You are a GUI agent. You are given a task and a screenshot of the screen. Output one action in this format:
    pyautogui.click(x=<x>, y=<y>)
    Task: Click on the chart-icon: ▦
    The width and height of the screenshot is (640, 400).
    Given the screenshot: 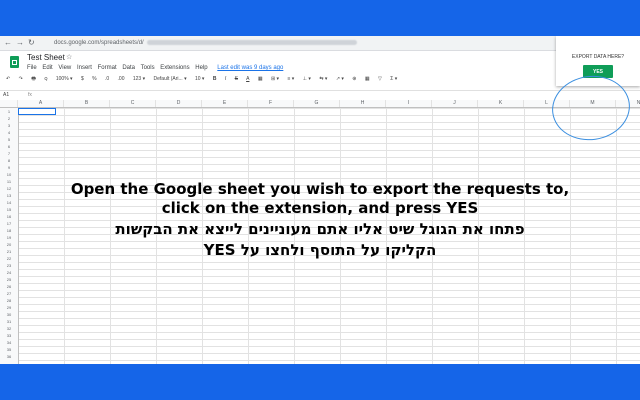 What is the action you would take?
    pyautogui.click(x=367, y=79)
    